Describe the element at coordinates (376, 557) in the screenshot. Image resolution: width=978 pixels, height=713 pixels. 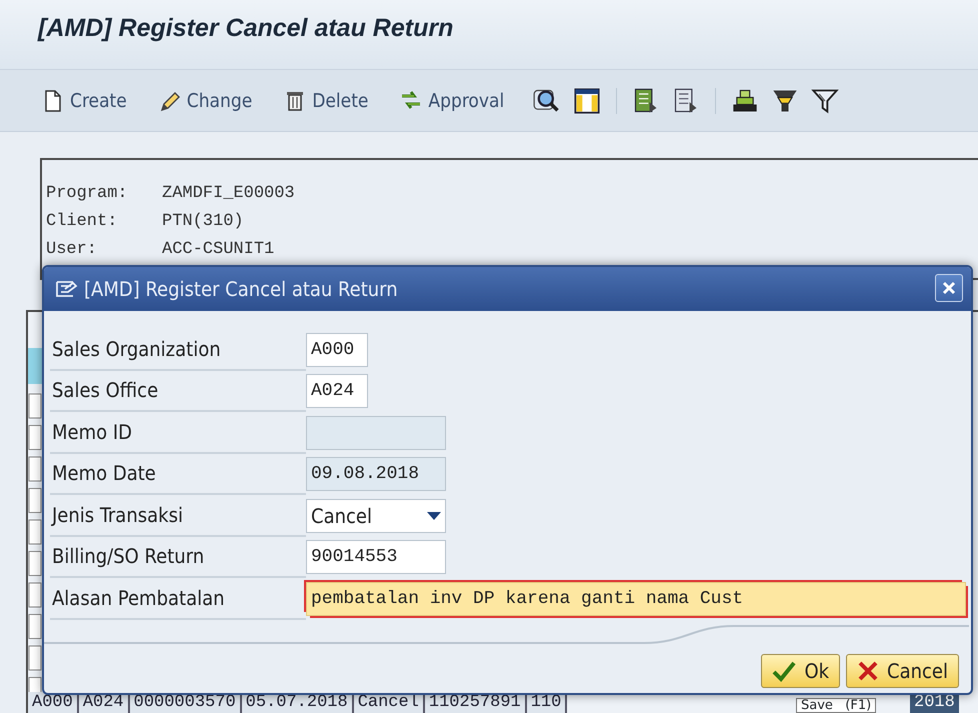
I see `input-field: 90014553` at that location.